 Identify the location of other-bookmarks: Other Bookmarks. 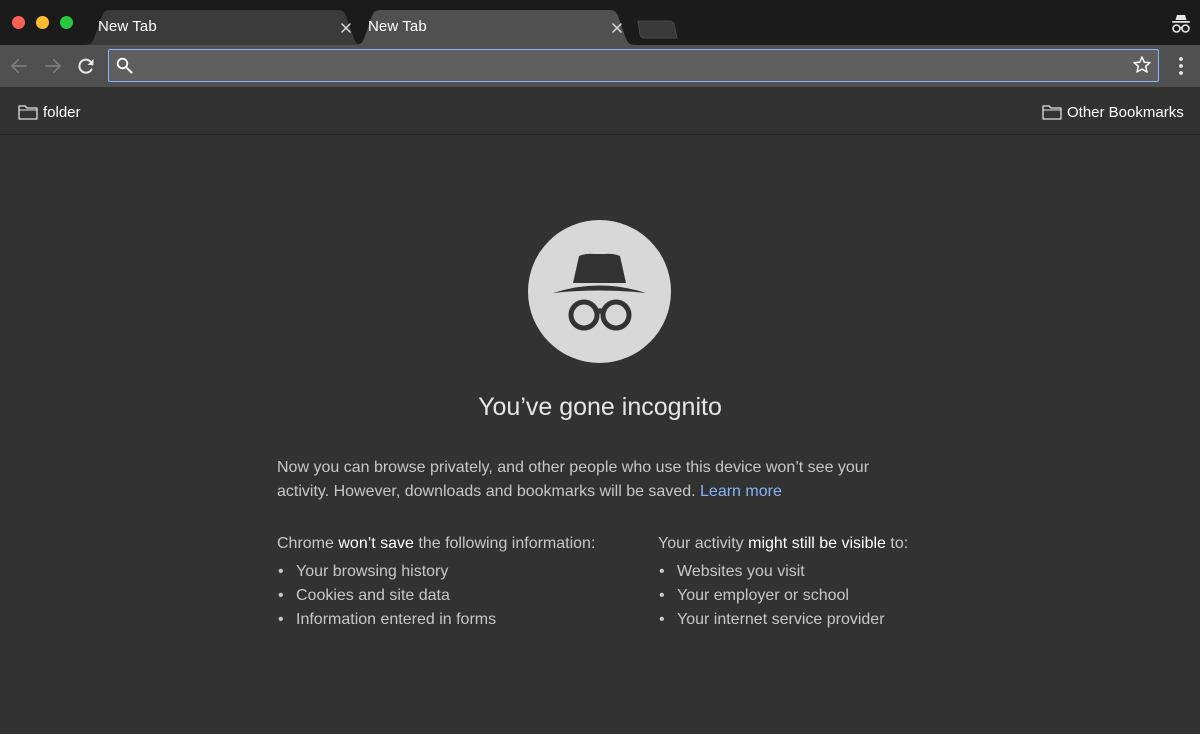
(1113, 112).